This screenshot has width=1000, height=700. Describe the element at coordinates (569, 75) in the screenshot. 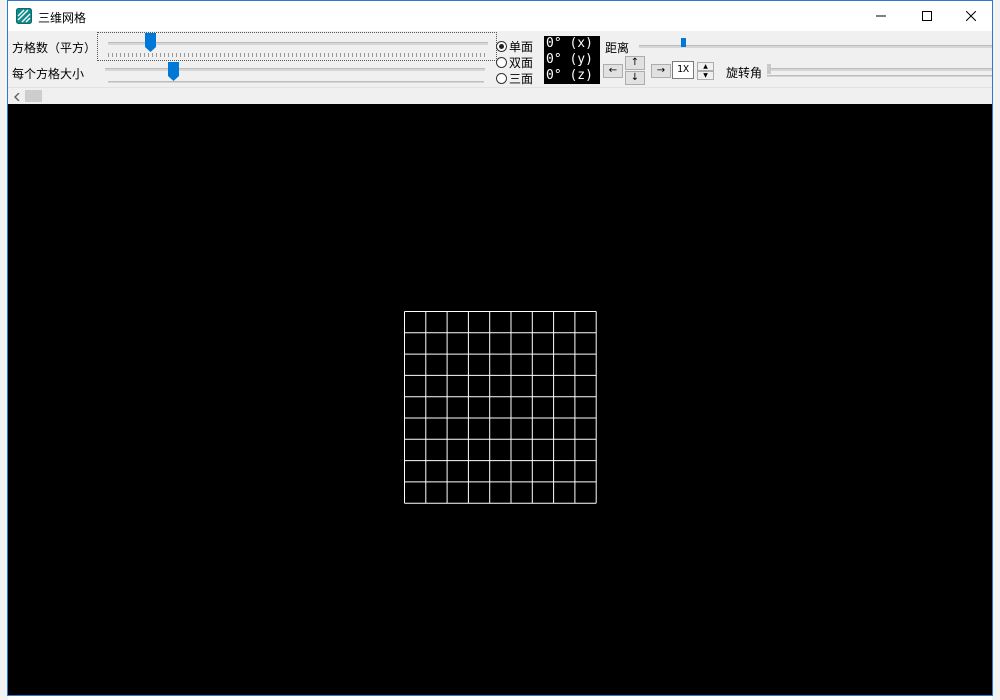

I see `angle-z: 0° (z)` at that location.